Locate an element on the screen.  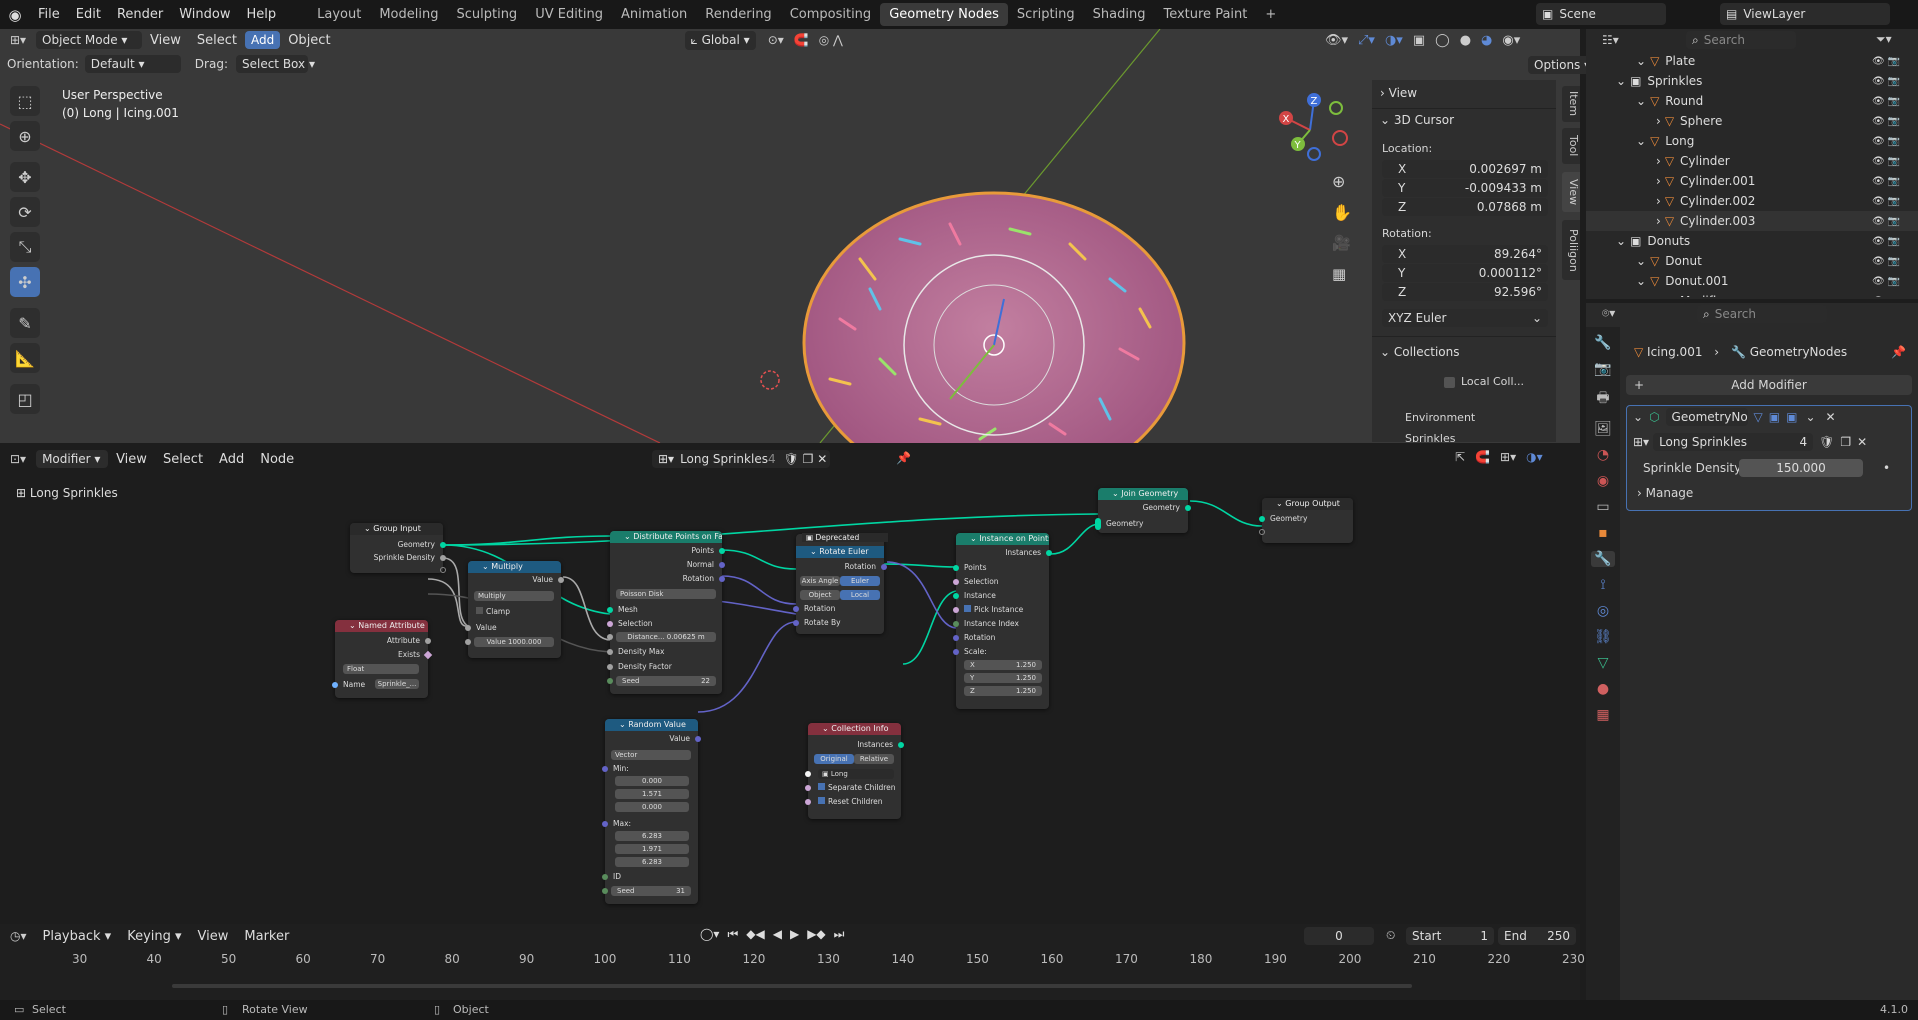
snap-icon: 🧲 is located at coordinates (801, 40).